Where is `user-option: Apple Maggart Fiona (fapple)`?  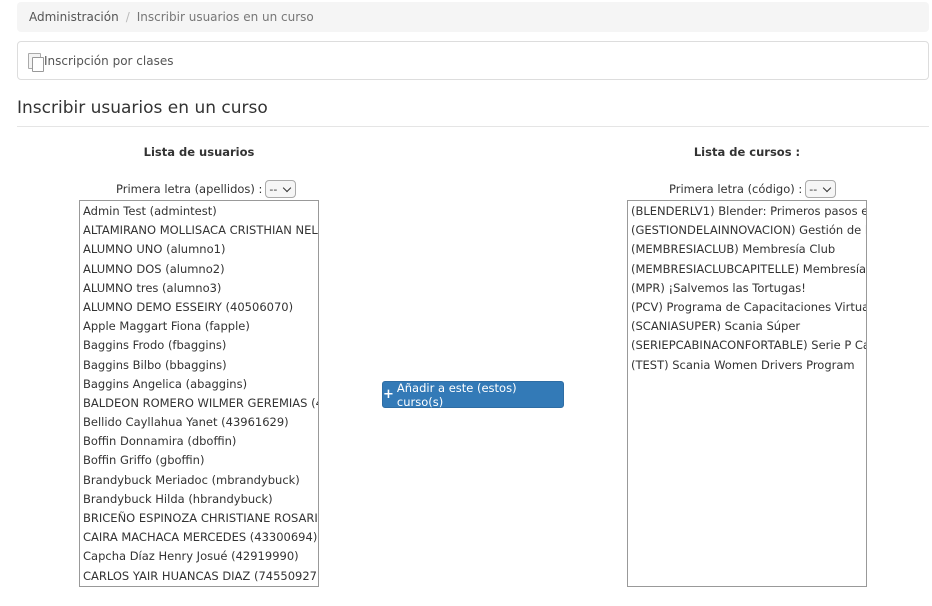
user-option: Apple Maggart Fiona (fapple) is located at coordinates (199, 326).